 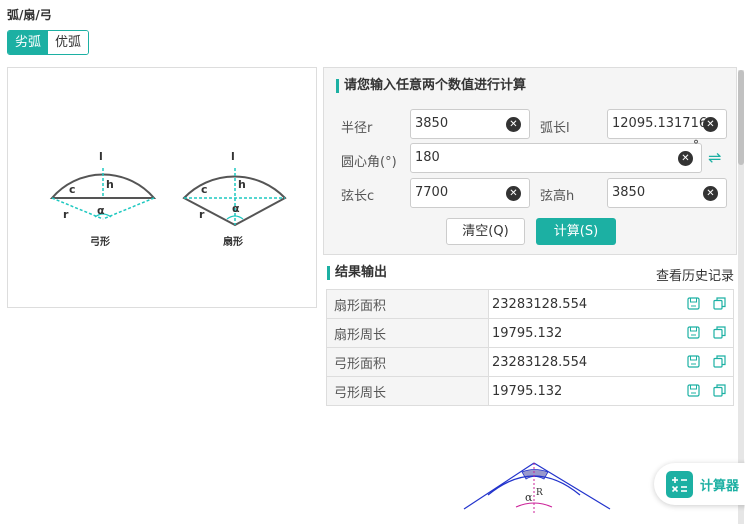 I want to click on clear-radius-icon: ✕, so click(x=513, y=124).